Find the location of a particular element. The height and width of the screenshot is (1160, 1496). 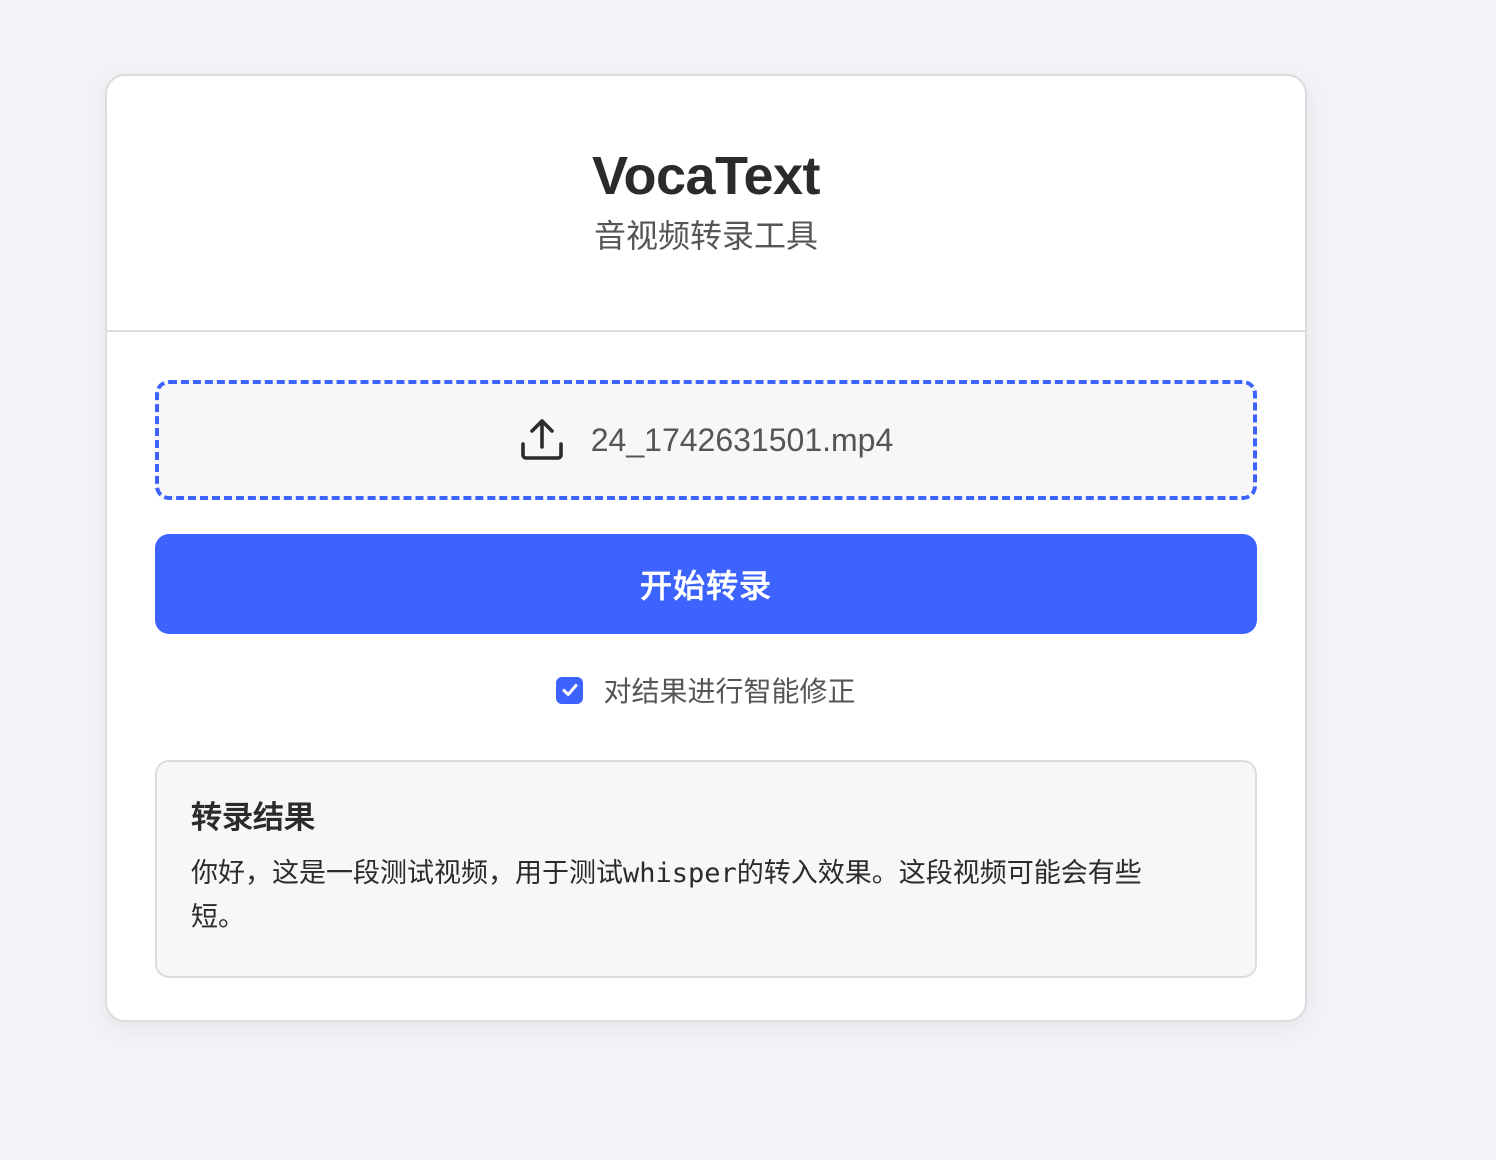

checkmark-icon is located at coordinates (570, 690).